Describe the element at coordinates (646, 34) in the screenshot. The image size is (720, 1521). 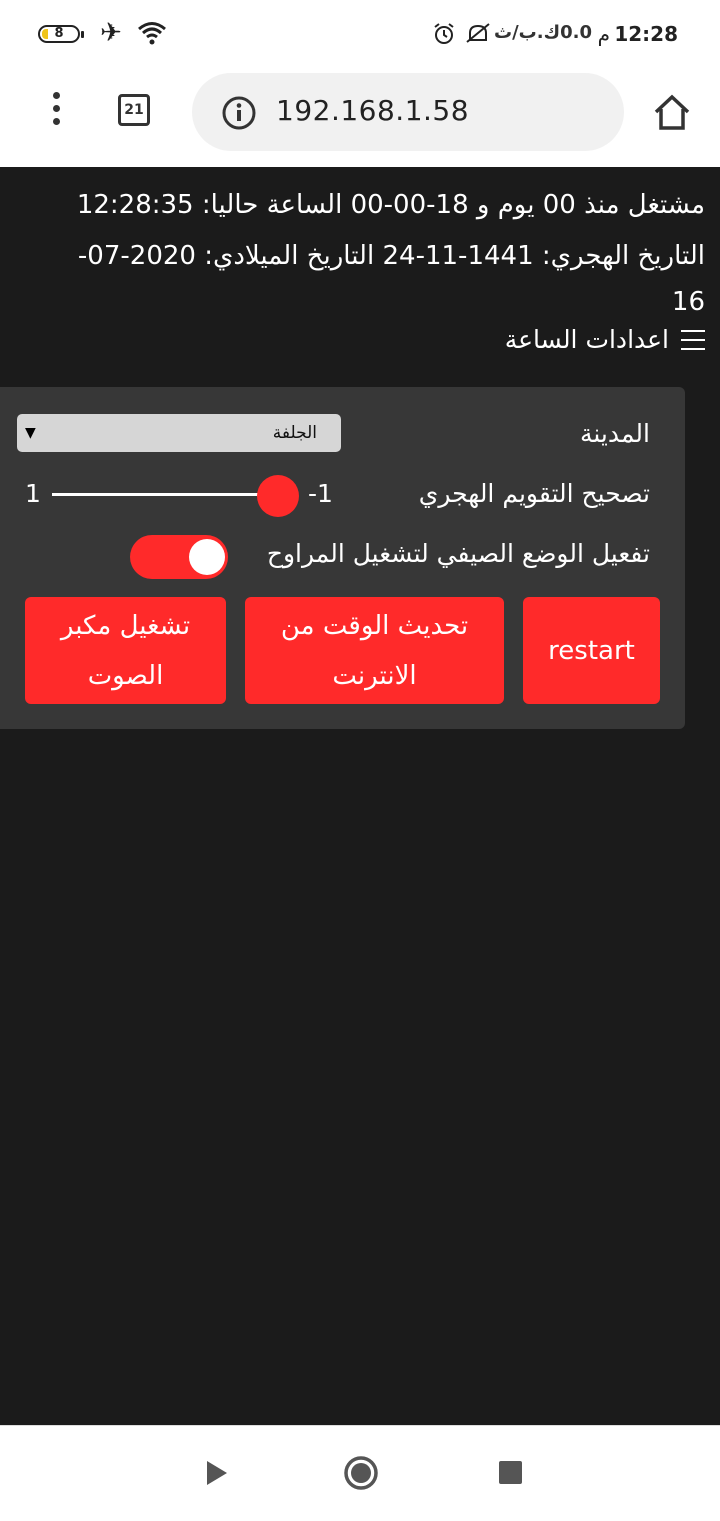
I see `clock: 12:28` at that location.